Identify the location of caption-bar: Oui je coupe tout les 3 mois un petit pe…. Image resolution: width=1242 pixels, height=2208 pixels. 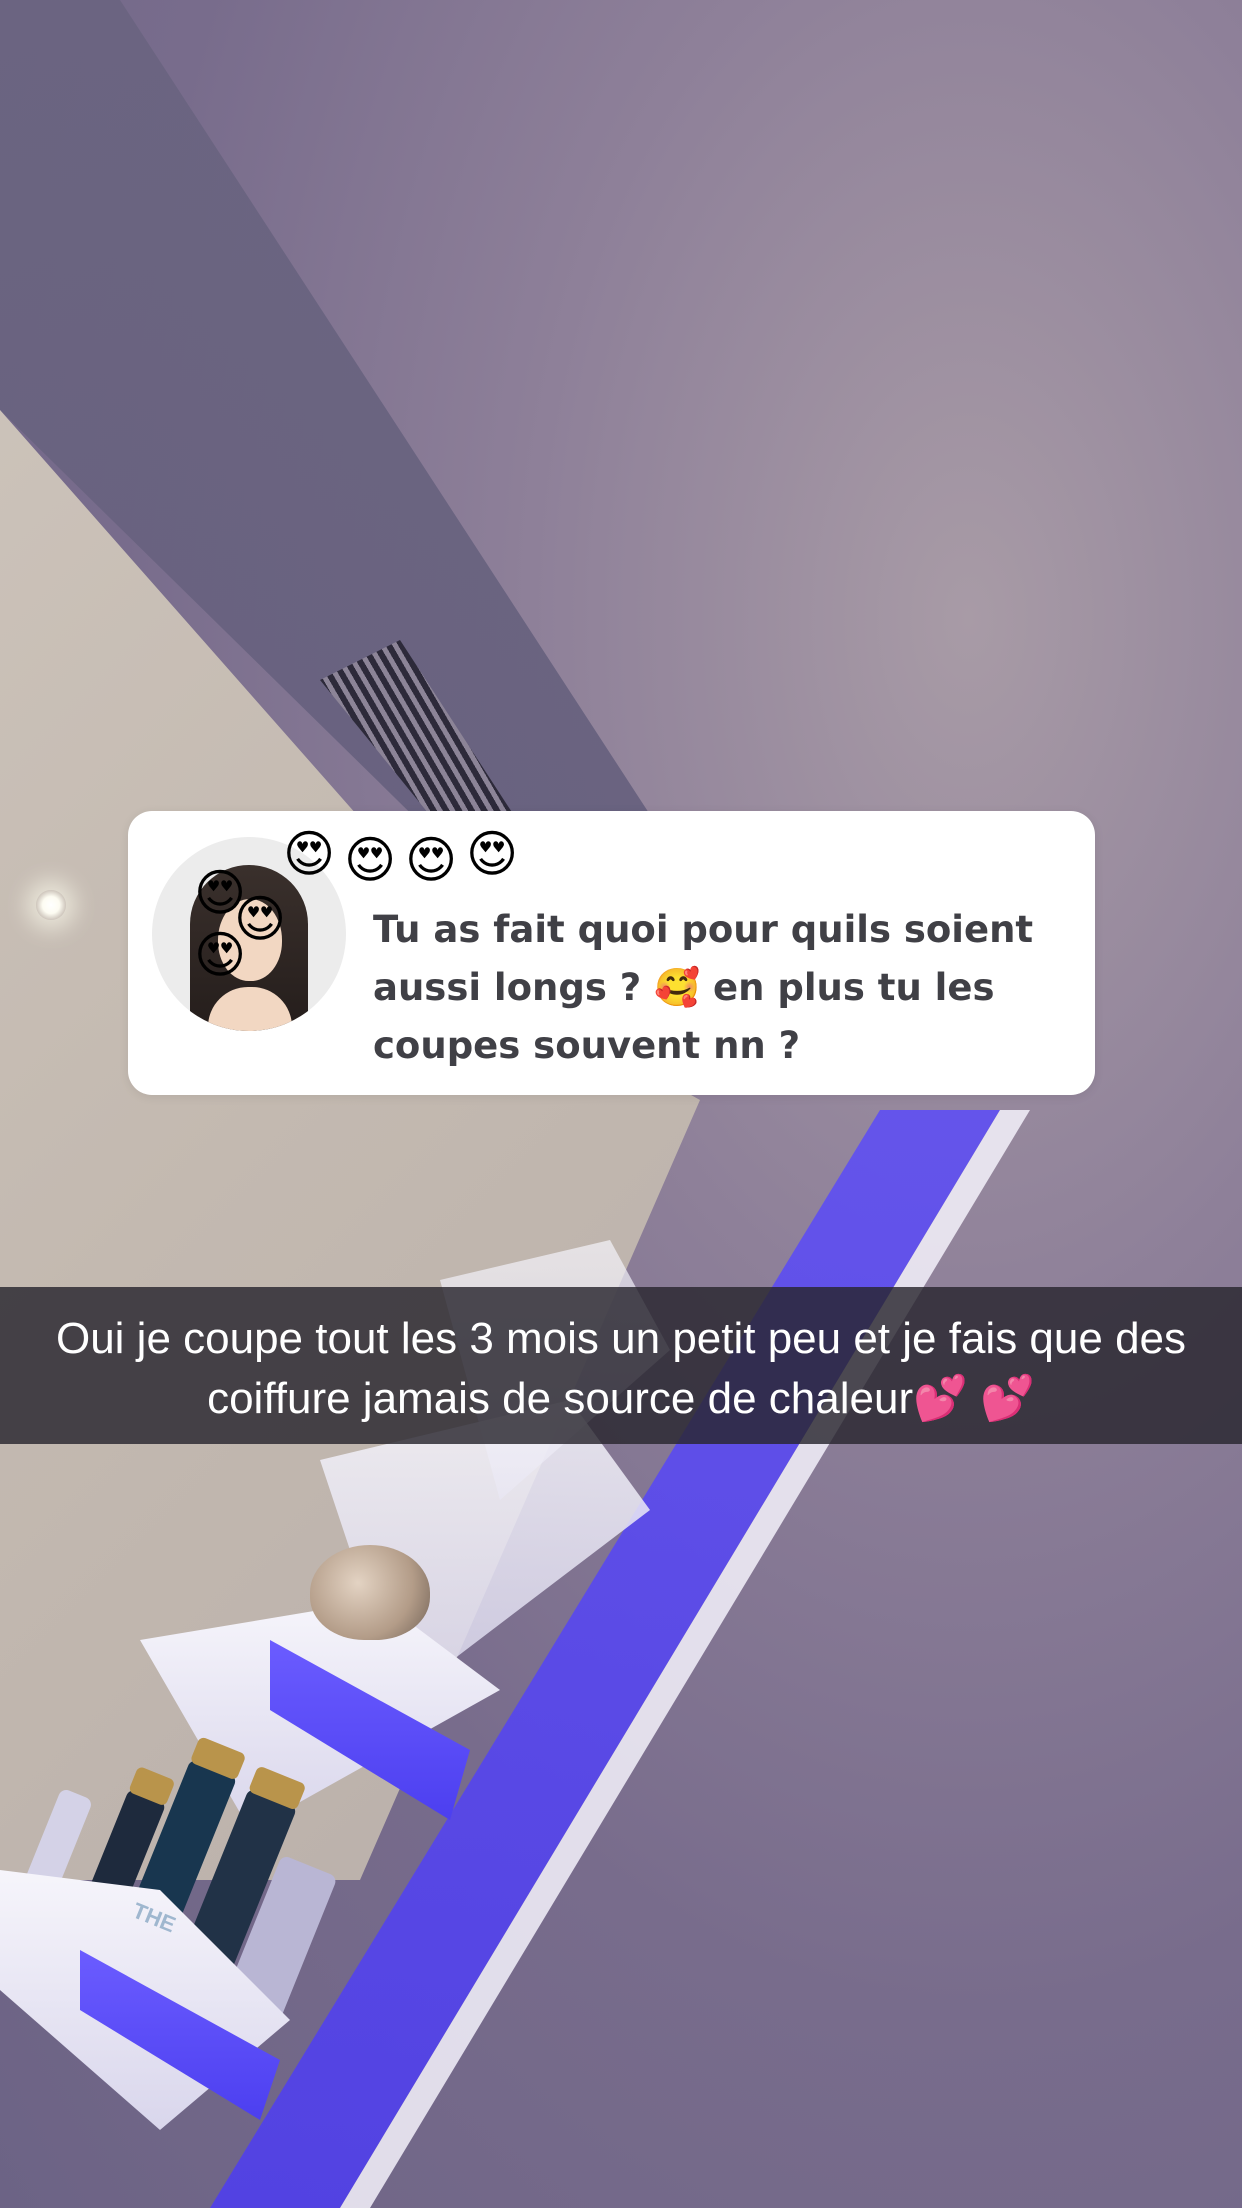
(621, 1365).